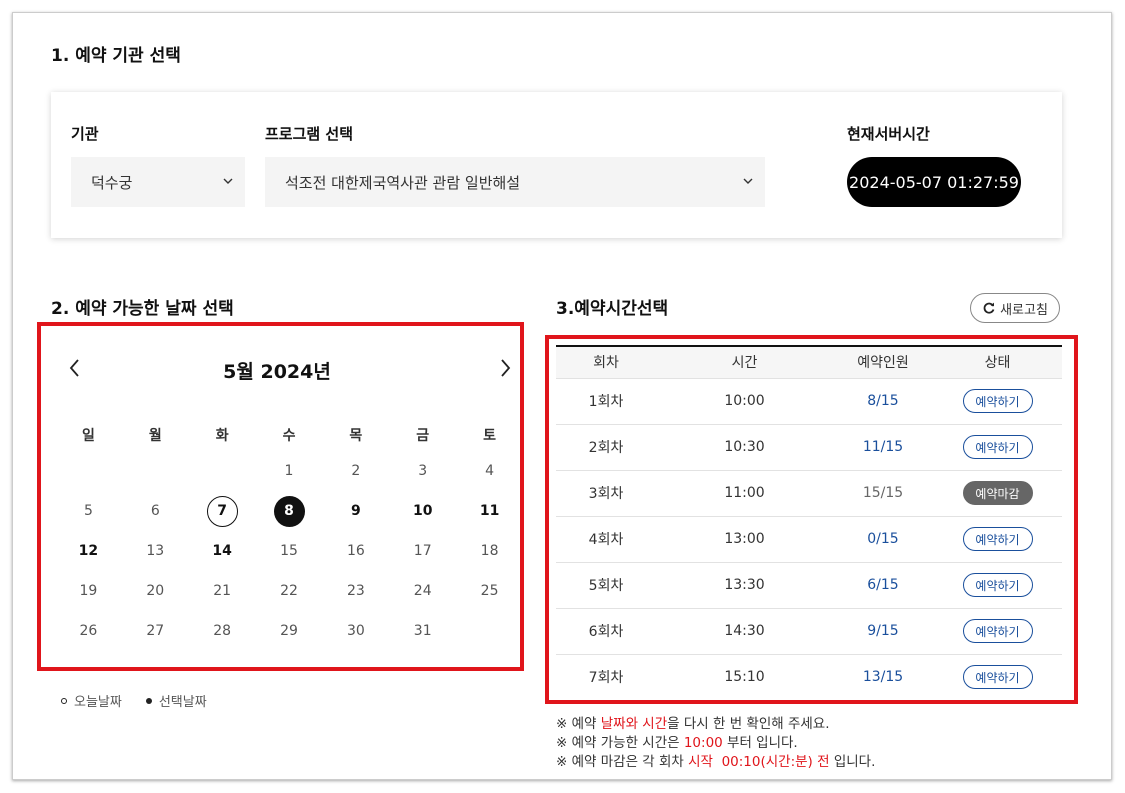 The height and width of the screenshot is (793, 1125). Describe the element at coordinates (997, 361) in the screenshot. I see `col-status-header: 상태` at that location.